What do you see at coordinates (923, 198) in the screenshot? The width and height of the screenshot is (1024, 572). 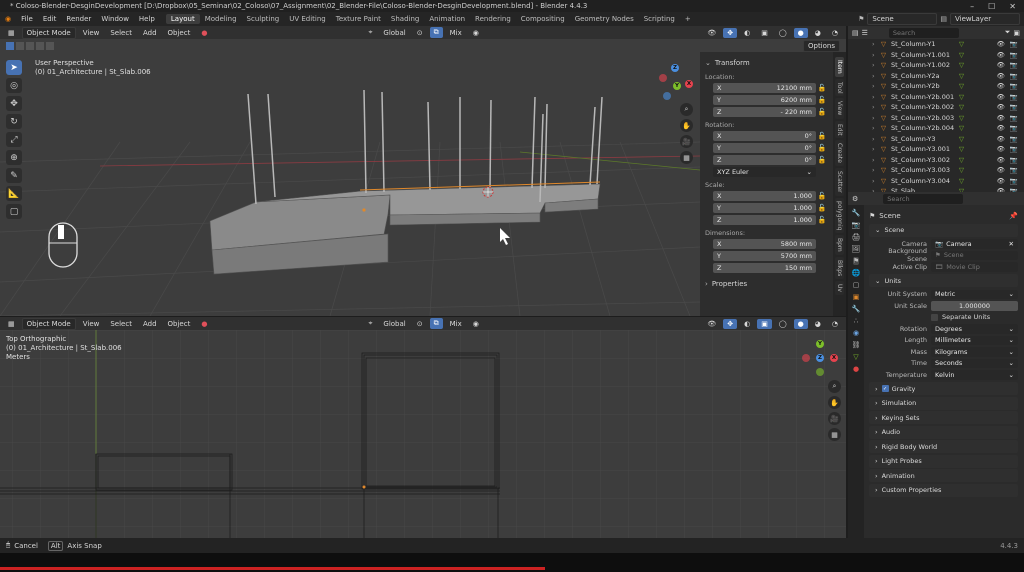 I see `properties-search-input: Search` at bounding box center [923, 198].